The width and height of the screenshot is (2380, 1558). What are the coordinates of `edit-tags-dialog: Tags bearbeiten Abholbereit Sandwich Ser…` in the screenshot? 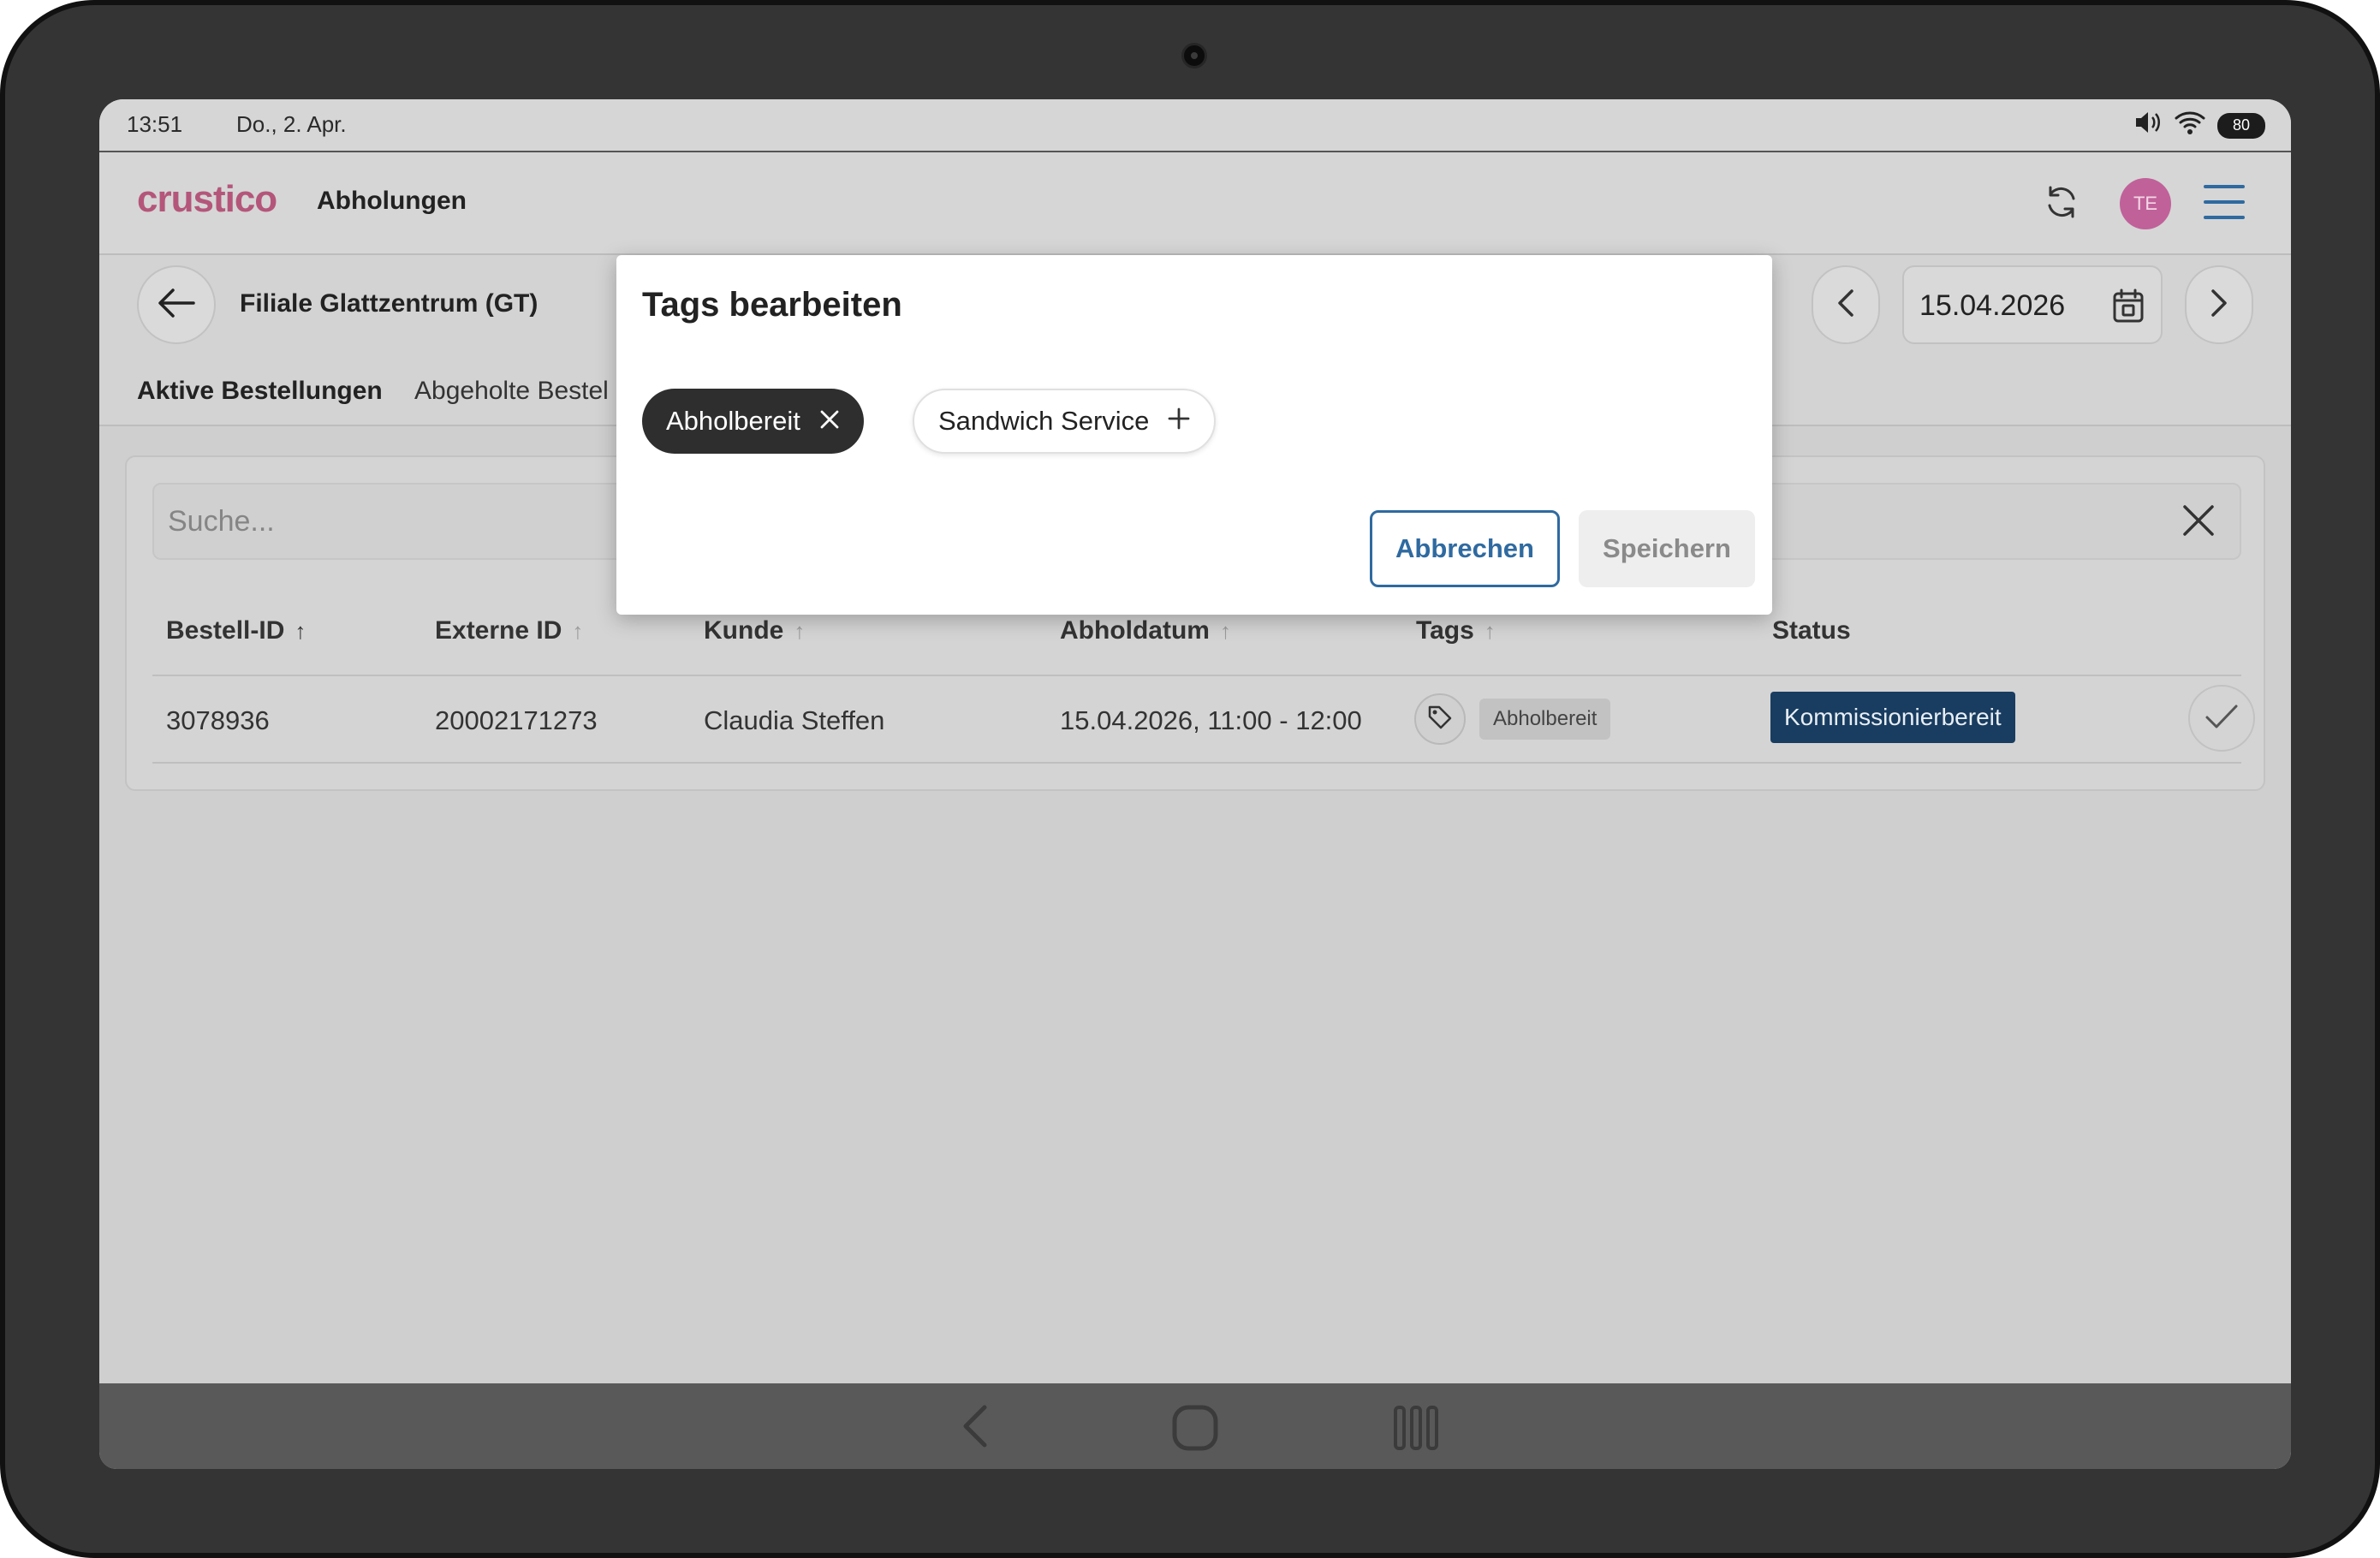 It's located at (1194, 435).